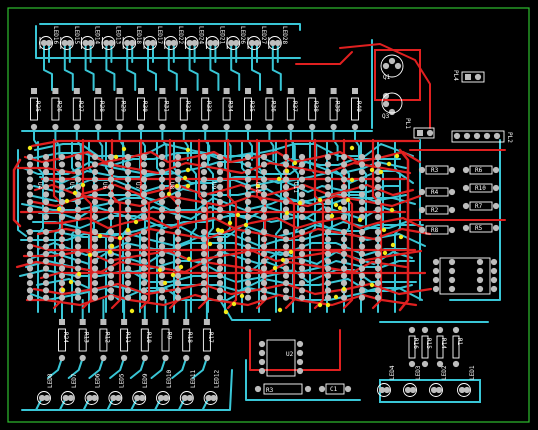 Image resolution: width=538 pixels, height=430 pixels. Describe the element at coordinates (58, 106) in the screenshot. I see `resistor-label: R26` at that location.